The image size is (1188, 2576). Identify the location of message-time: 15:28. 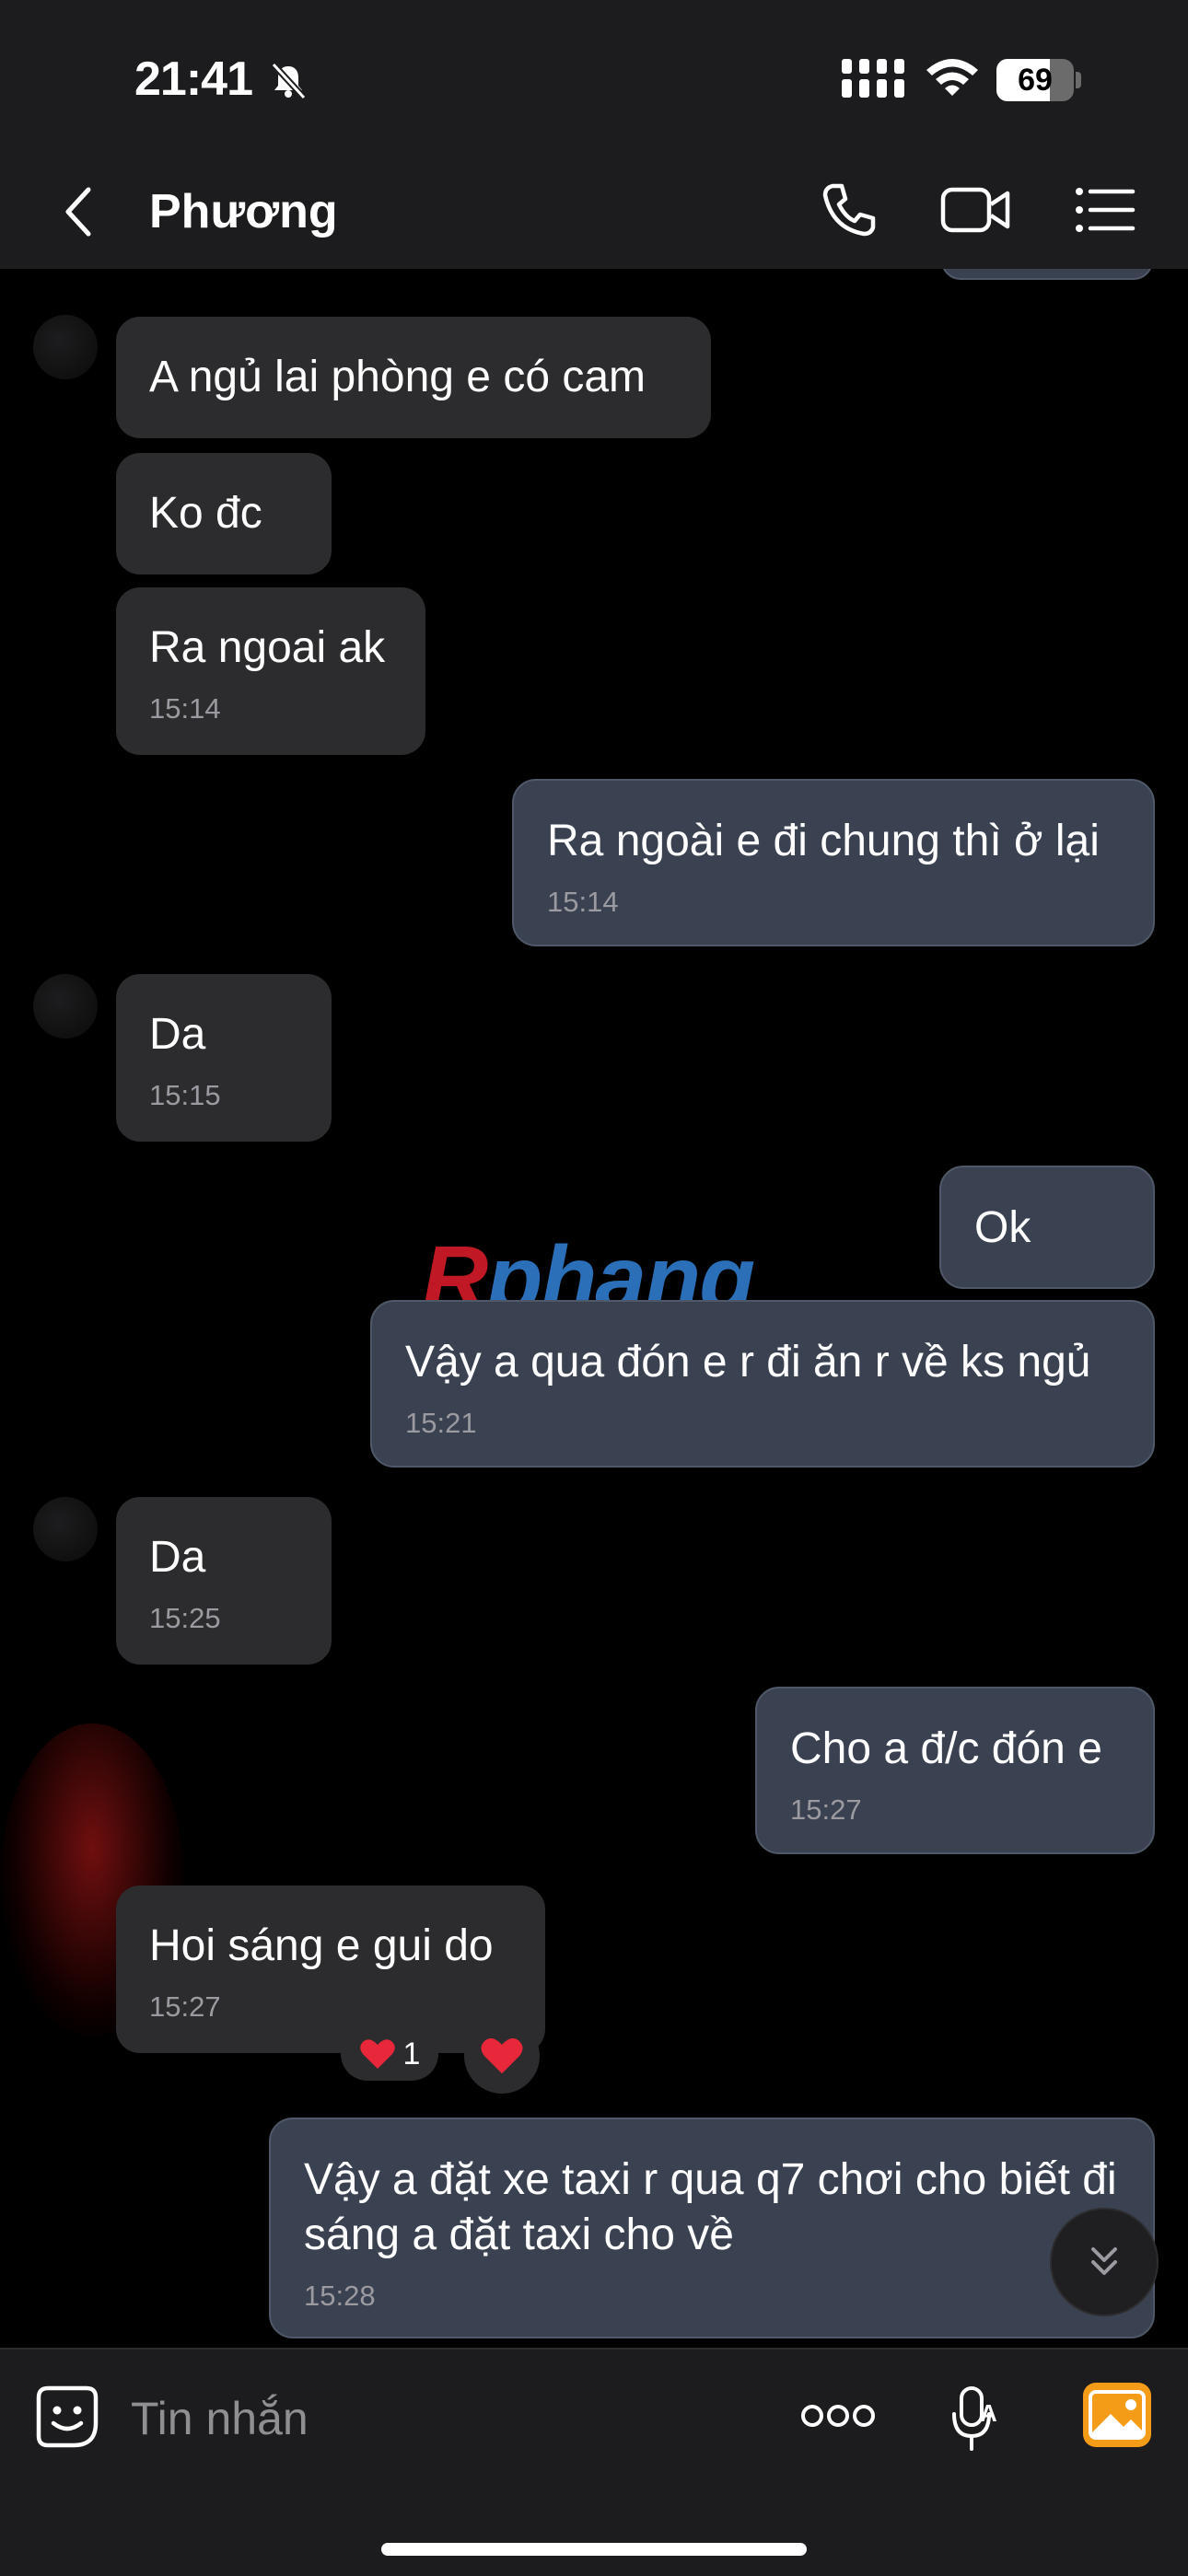
(340, 2296).